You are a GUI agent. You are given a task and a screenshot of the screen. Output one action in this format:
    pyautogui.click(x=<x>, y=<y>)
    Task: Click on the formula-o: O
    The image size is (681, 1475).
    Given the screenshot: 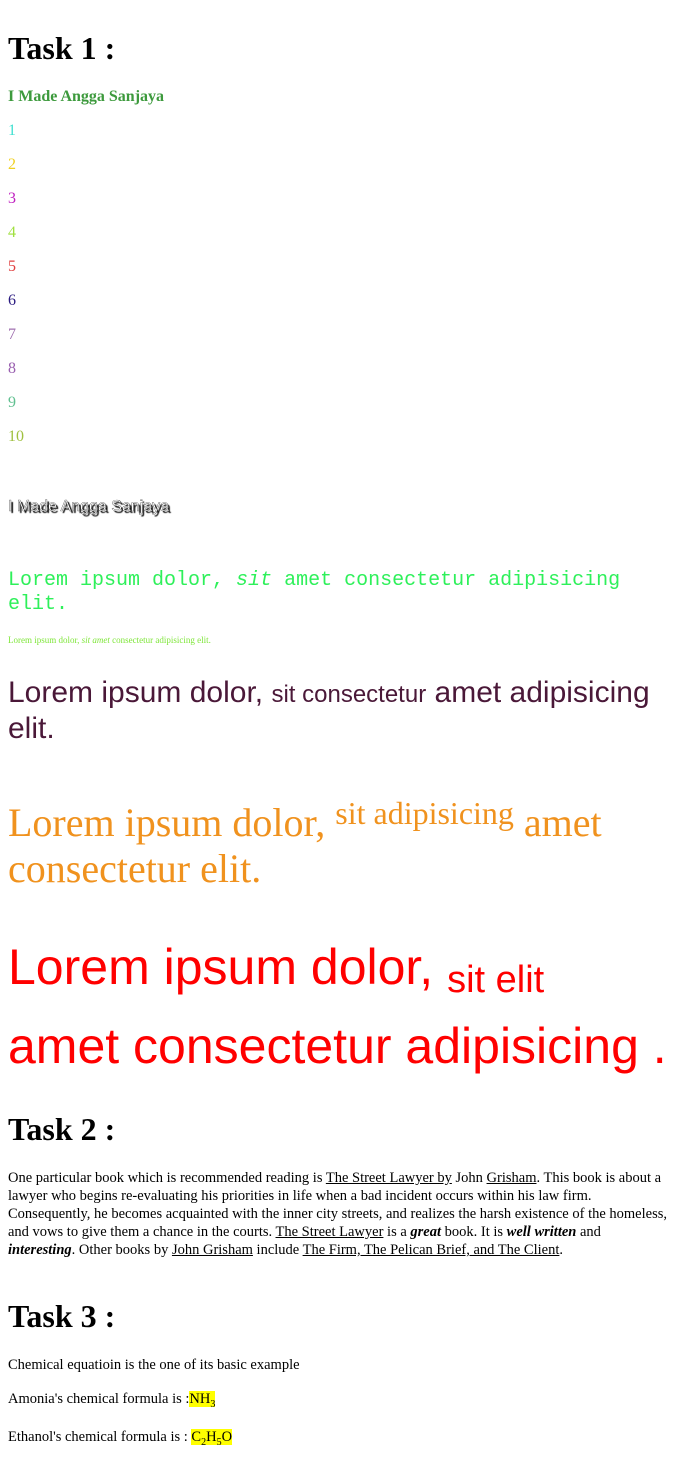 What is the action you would take?
    pyautogui.click(x=227, y=1437)
    